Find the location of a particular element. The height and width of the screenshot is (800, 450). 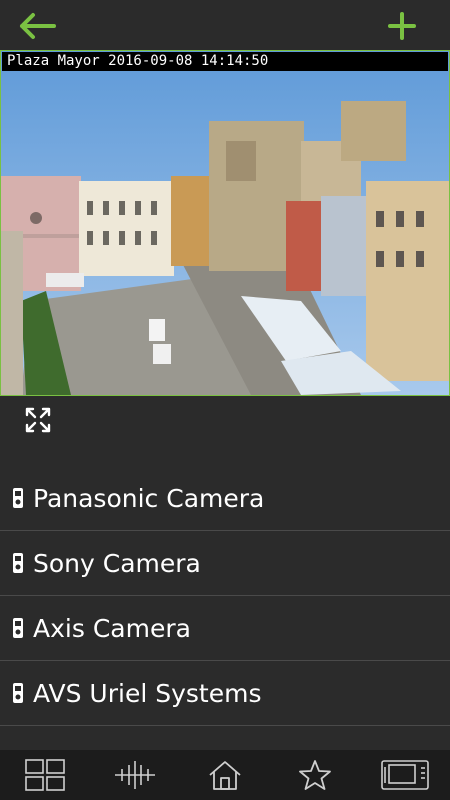

bottom-nav is located at coordinates (225, 775).